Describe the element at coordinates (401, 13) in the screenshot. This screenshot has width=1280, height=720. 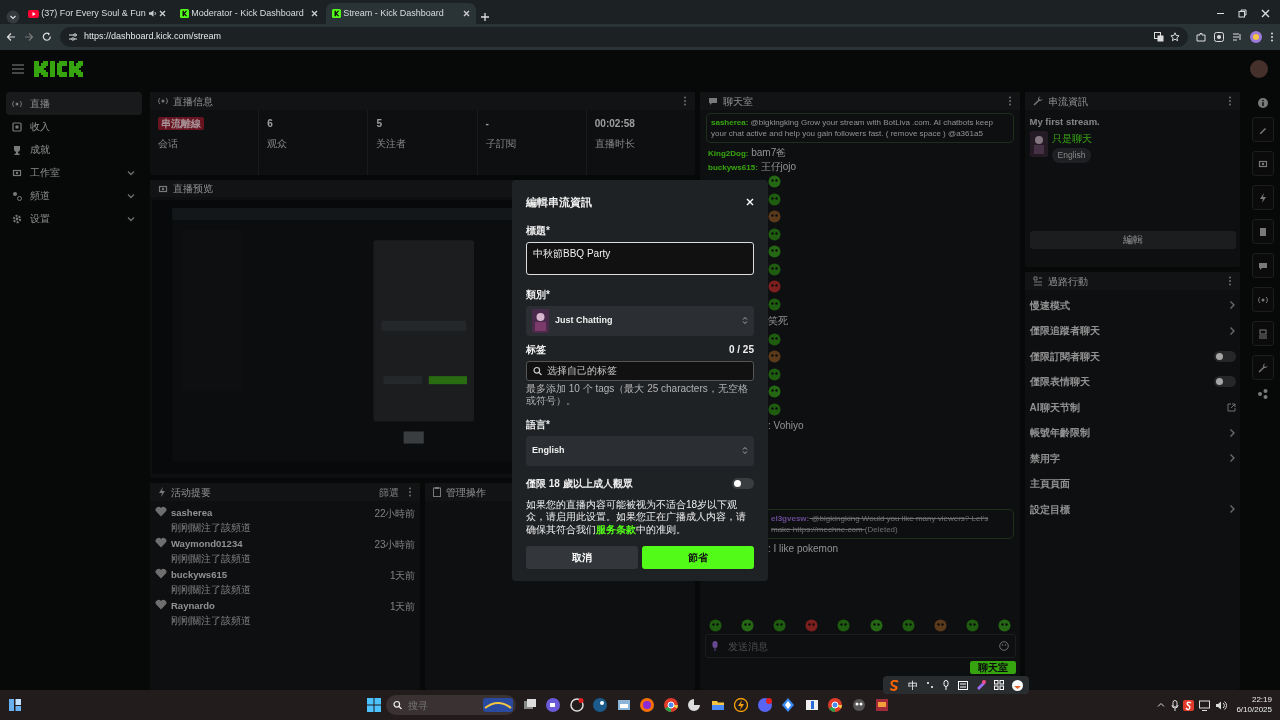
I see `browser-tab: Stream - Kick Dashboard` at that location.